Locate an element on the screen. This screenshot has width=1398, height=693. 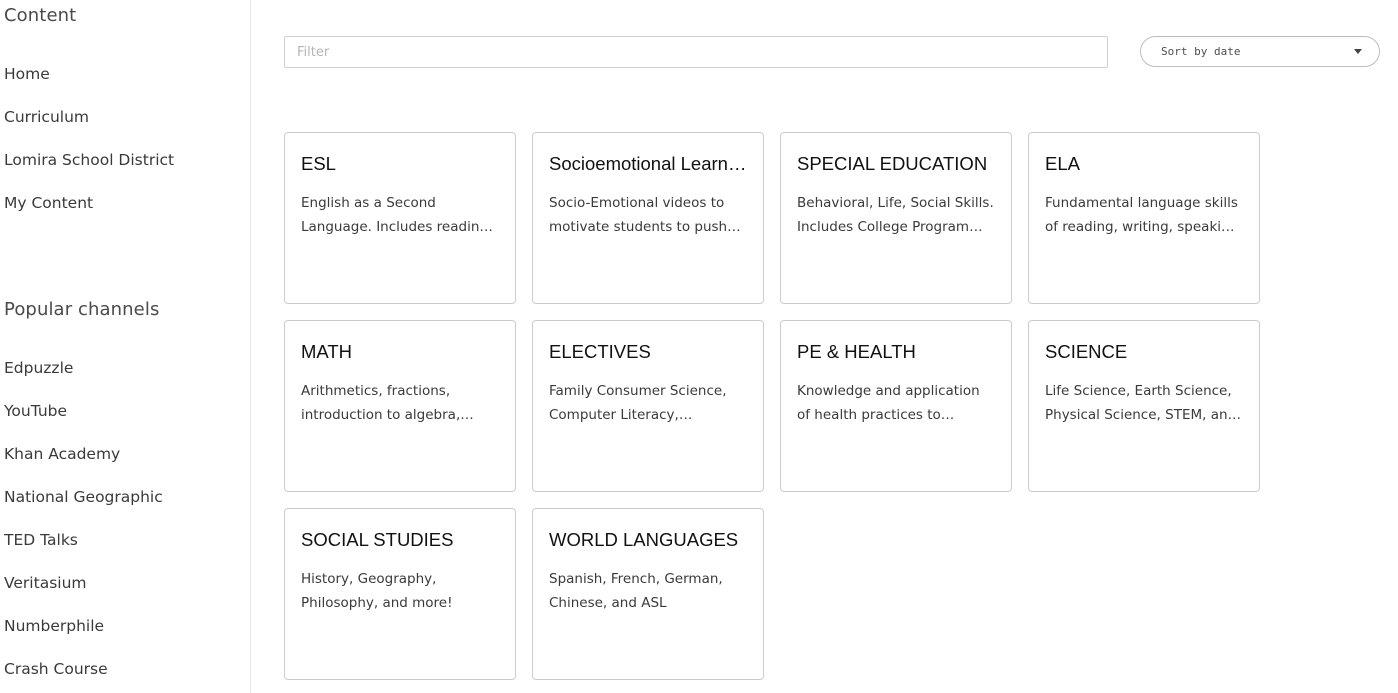
card-title: ELECTIVES is located at coordinates (600, 351).